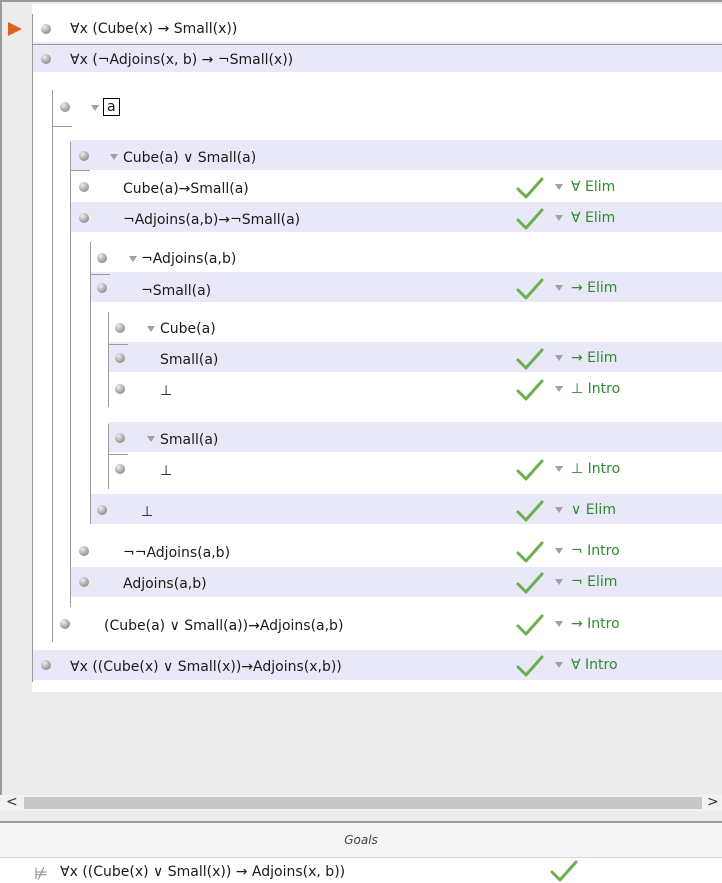 The width and height of the screenshot is (722, 883). I want to click on premise-sentence: ∀x (¬Adjoins(x, b) → ¬Small(x)), so click(181, 60).